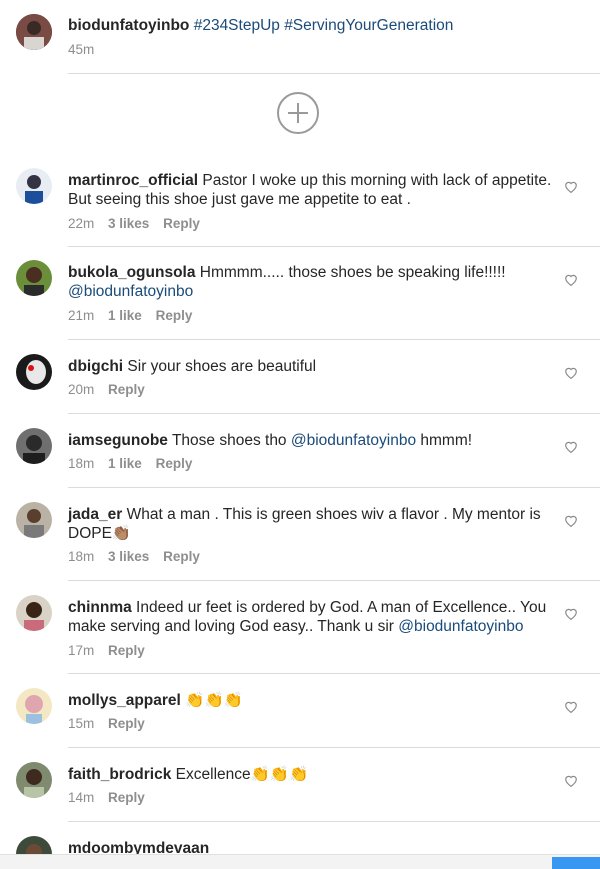  What do you see at coordinates (81, 49) in the screenshot?
I see `post-time: 45m` at bounding box center [81, 49].